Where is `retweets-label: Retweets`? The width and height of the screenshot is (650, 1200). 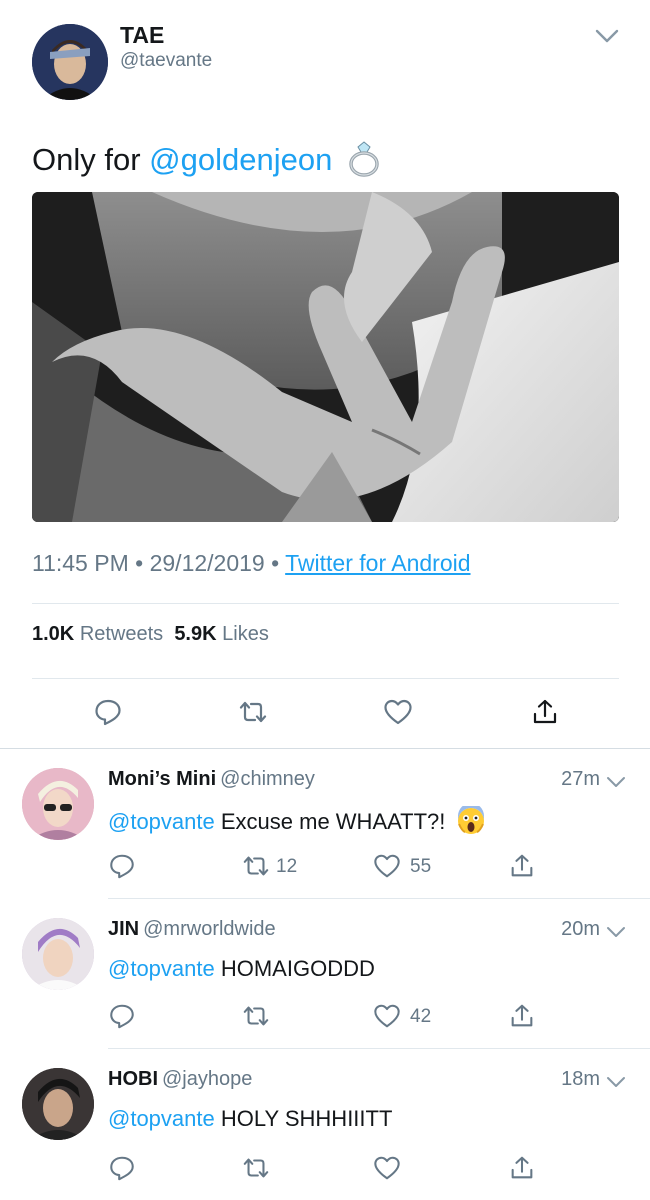 retweets-label: Retweets is located at coordinates (121, 634).